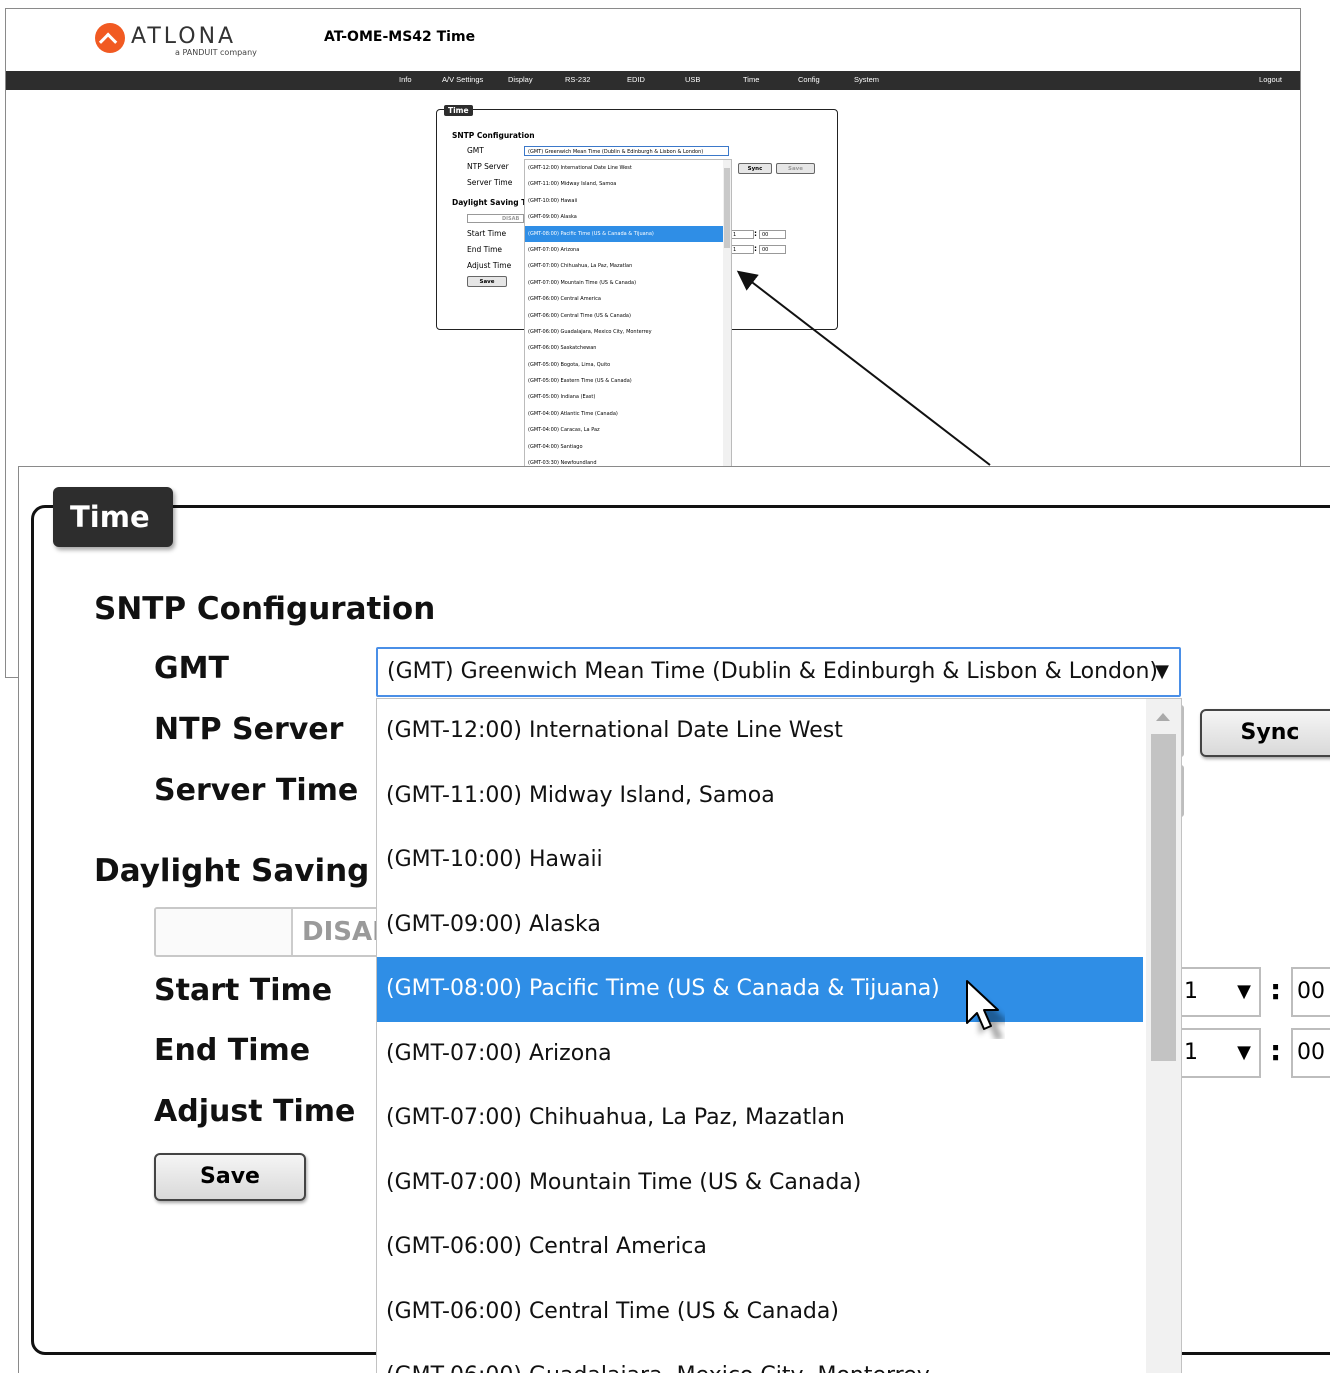 Image resolution: width=1330 pixels, height=1373 pixels. Describe the element at coordinates (265, 609) in the screenshot. I see `sntp-heading: SNTP Configuration` at that location.